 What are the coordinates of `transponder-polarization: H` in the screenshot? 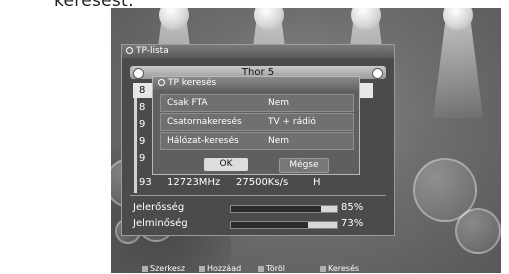 It's located at (317, 182).